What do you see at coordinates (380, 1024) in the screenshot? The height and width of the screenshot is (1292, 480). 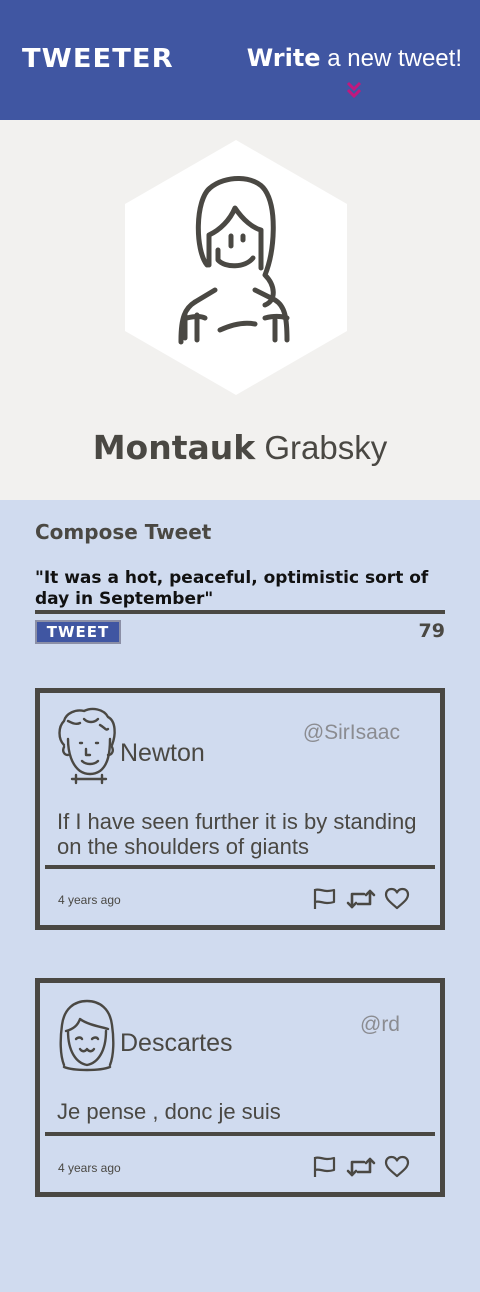 I see `tweet-author-handle: @rd` at bounding box center [380, 1024].